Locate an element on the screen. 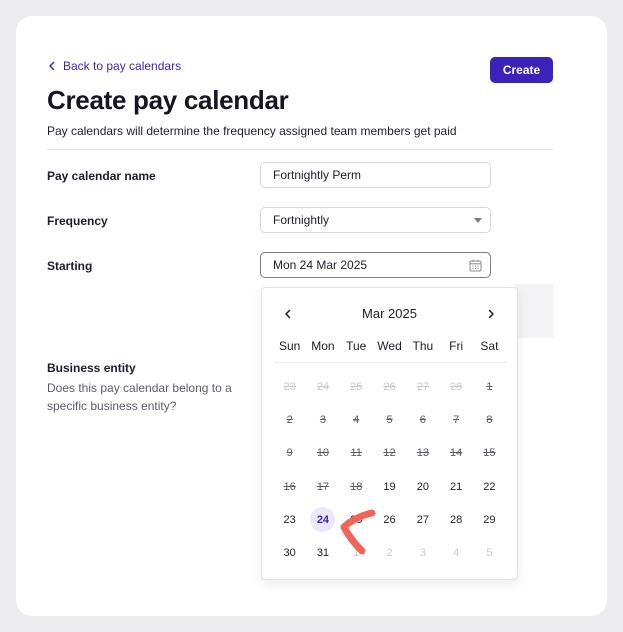 Image resolution: width=623 pixels, height=632 pixels. day-number: 1 is located at coordinates (489, 386).